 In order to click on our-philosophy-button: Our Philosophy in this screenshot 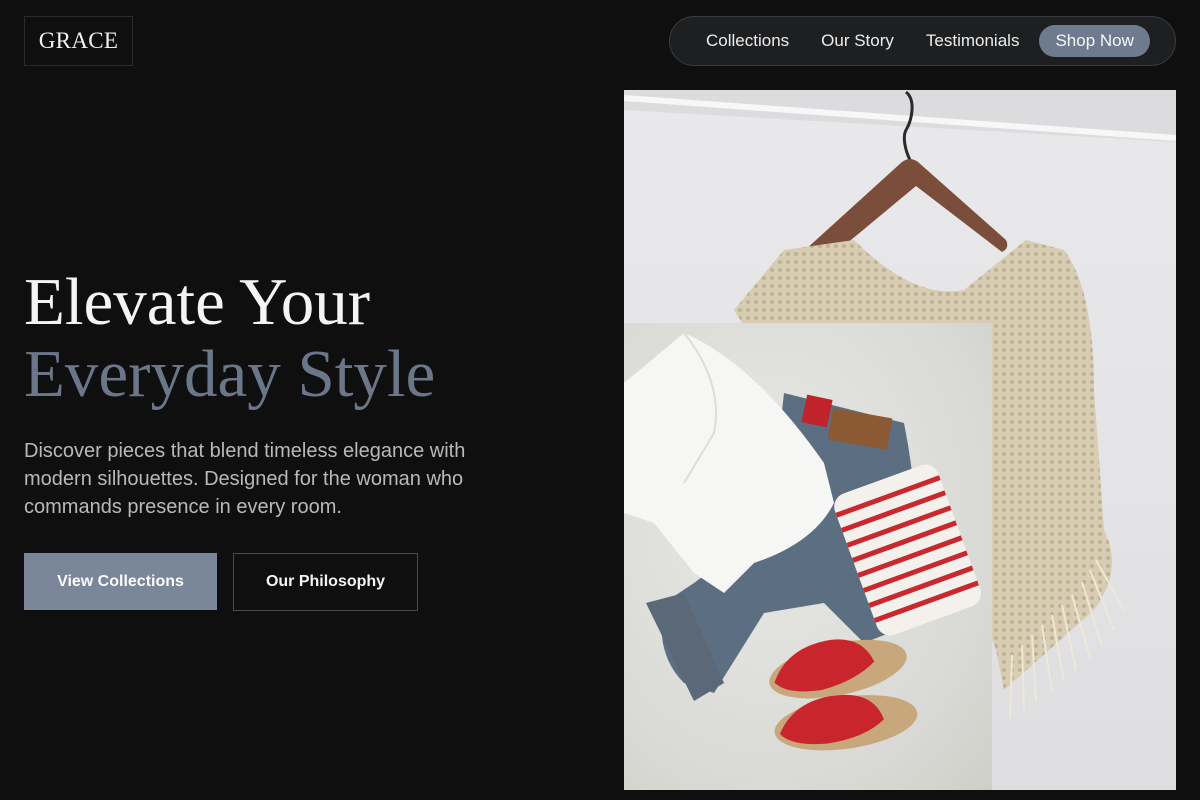, I will do `click(325, 582)`.